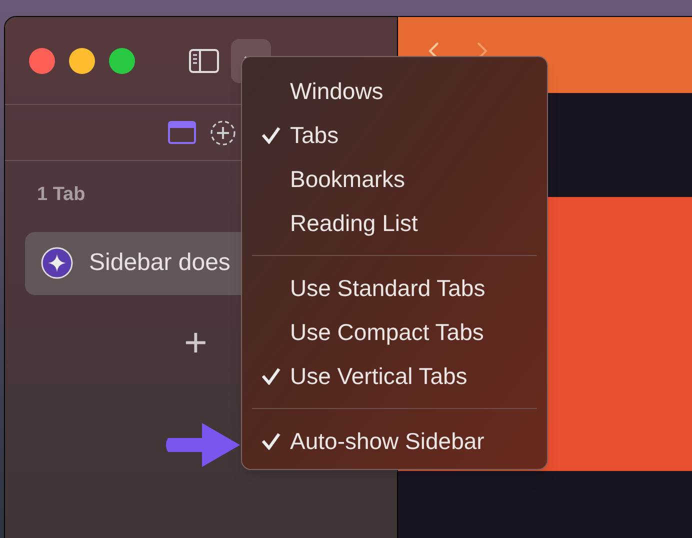  What do you see at coordinates (196, 342) in the screenshot?
I see `new-tab-button: +` at bounding box center [196, 342].